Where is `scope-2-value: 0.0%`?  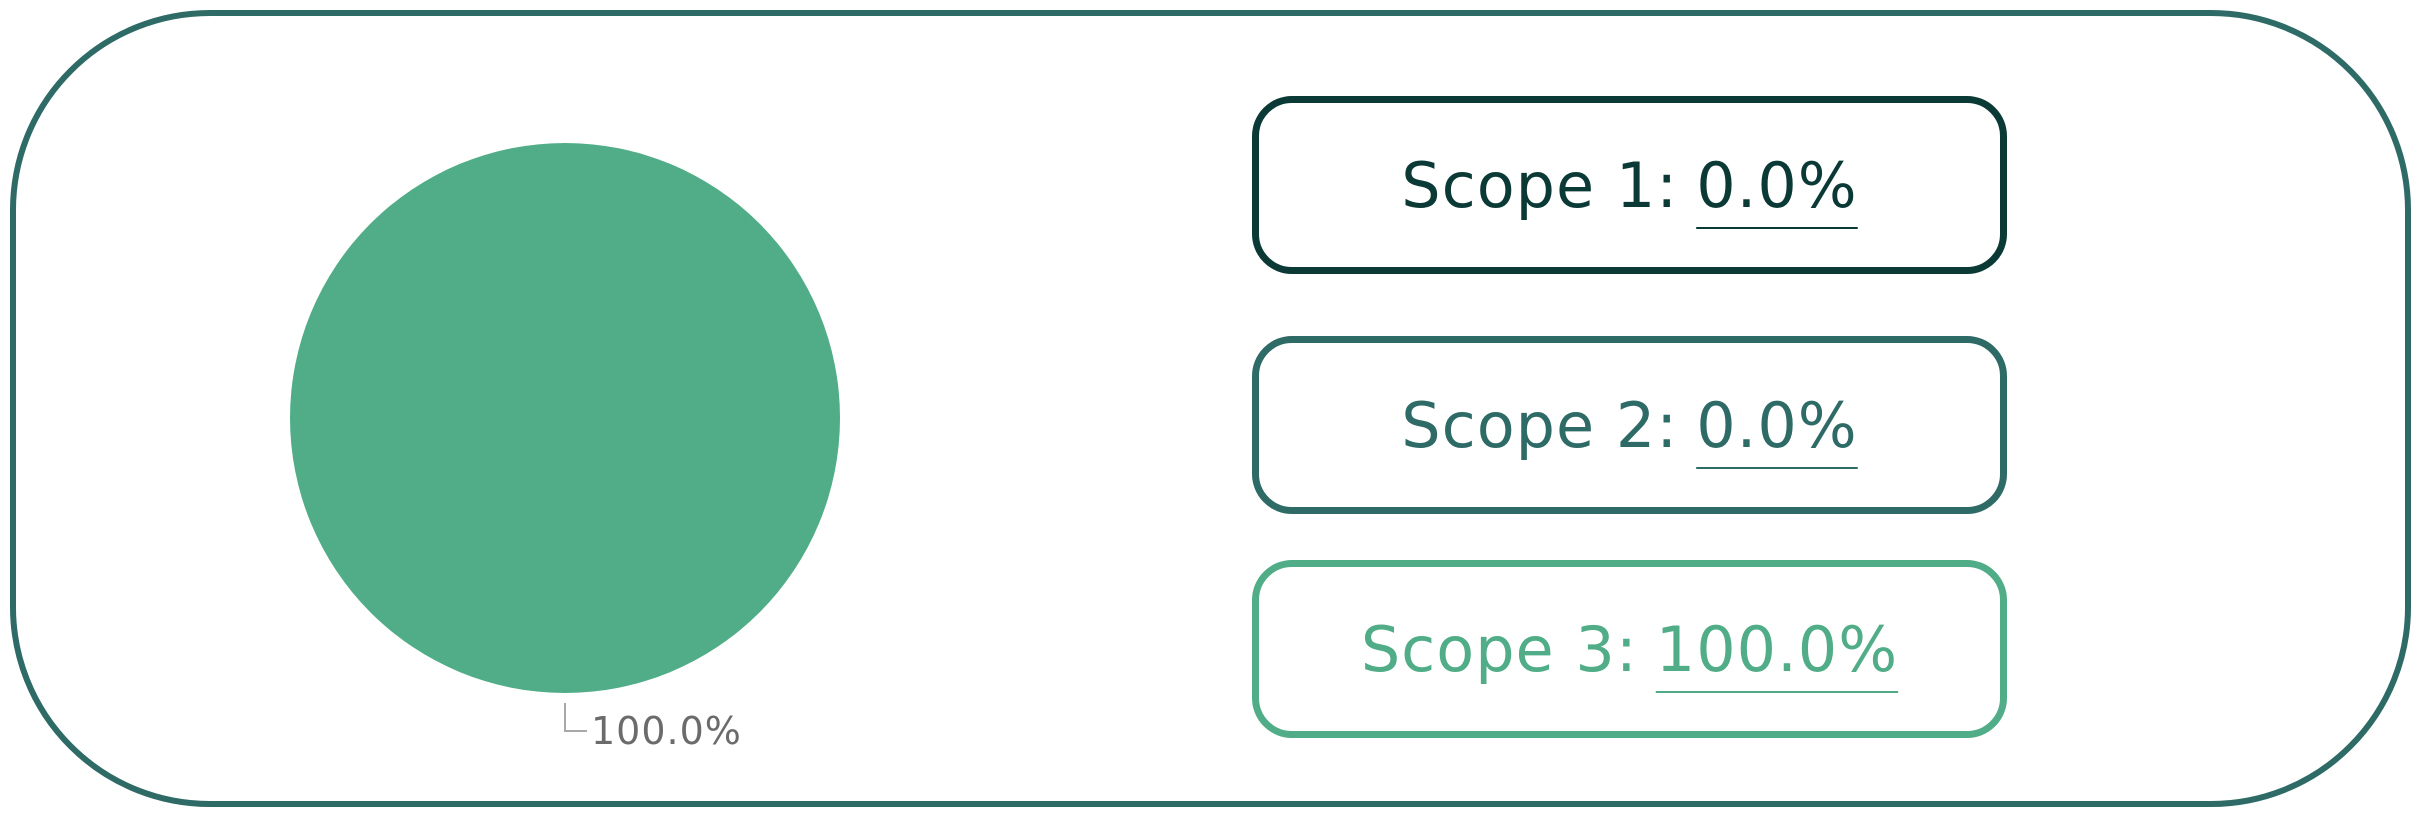
scope-2-value: 0.0% is located at coordinates (1777, 425).